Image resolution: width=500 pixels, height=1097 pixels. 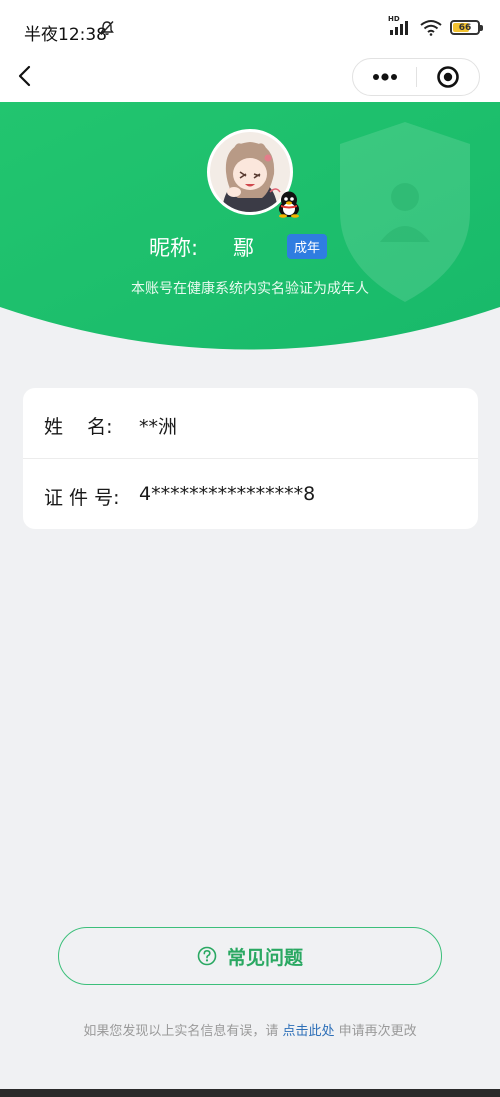 I want to click on name-label: 姓 名:, so click(x=78, y=427).